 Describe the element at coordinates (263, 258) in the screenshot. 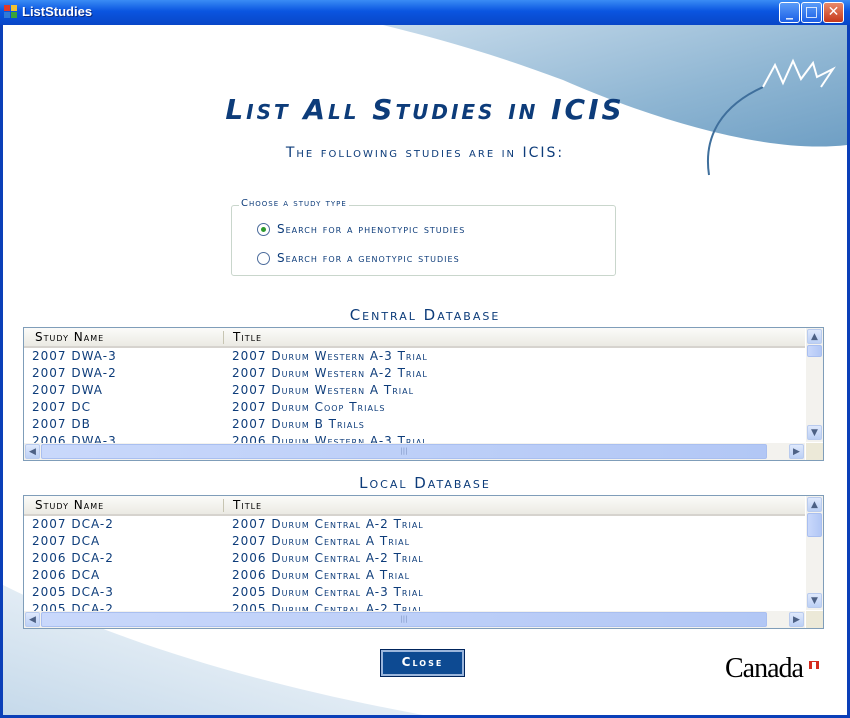

I see `genotypic-radio` at that location.